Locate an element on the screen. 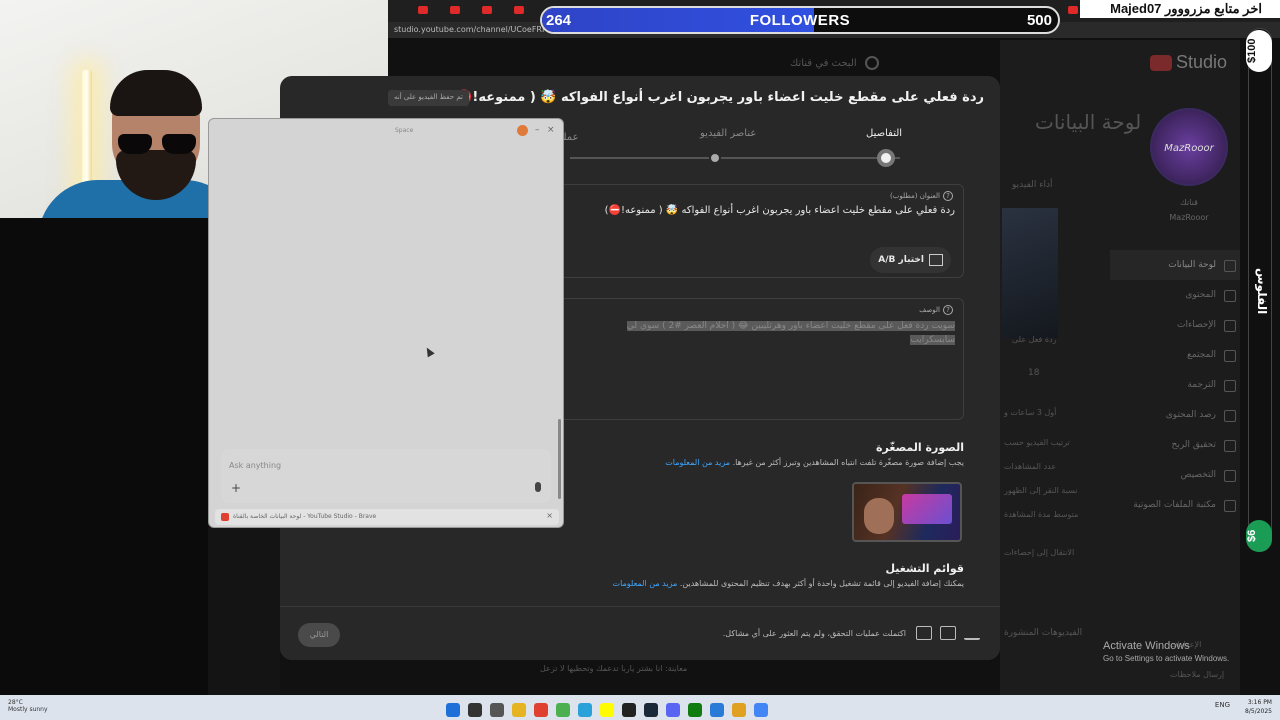 The image size is (1280, 720). sidebar-item: المجتمع is located at coordinates (1175, 355).